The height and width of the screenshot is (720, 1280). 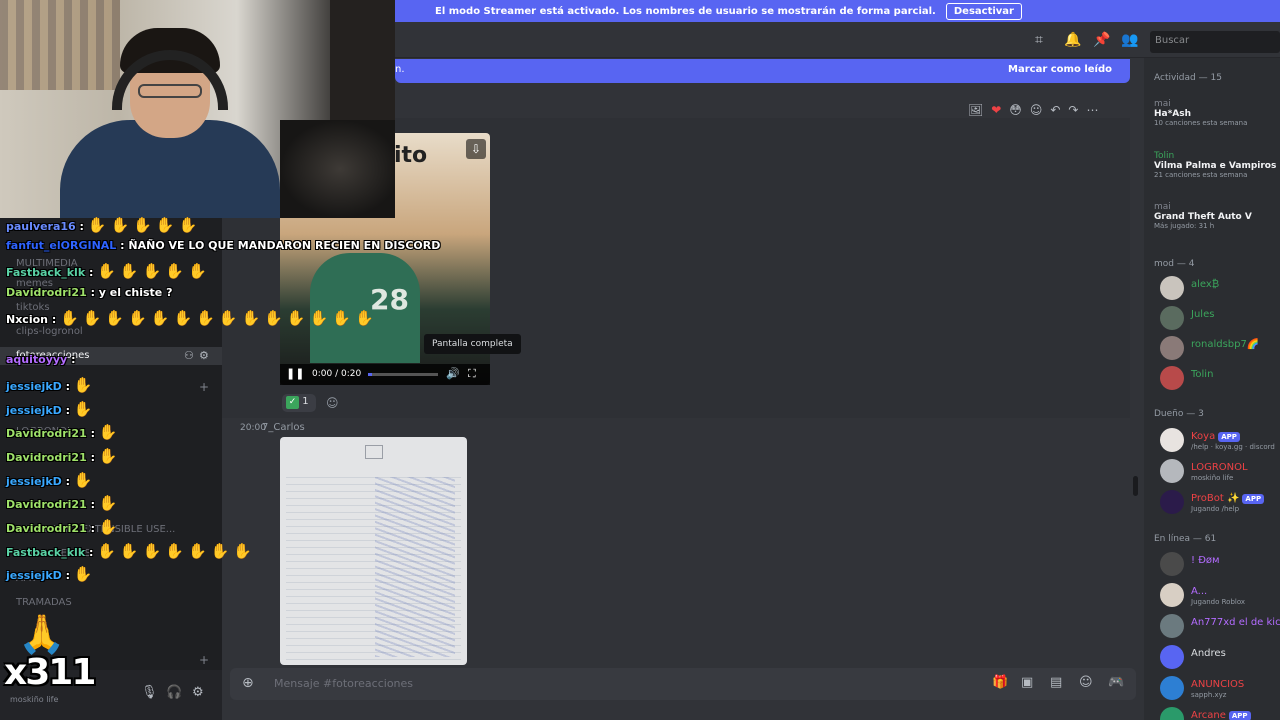 What do you see at coordinates (683, 684) in the screenshot?
I see `message-composer: ⊕ Mensaje #fotoreacciones 🎁 ▣ ▤ ☺ 🎮` at bounding box center [683, 684].